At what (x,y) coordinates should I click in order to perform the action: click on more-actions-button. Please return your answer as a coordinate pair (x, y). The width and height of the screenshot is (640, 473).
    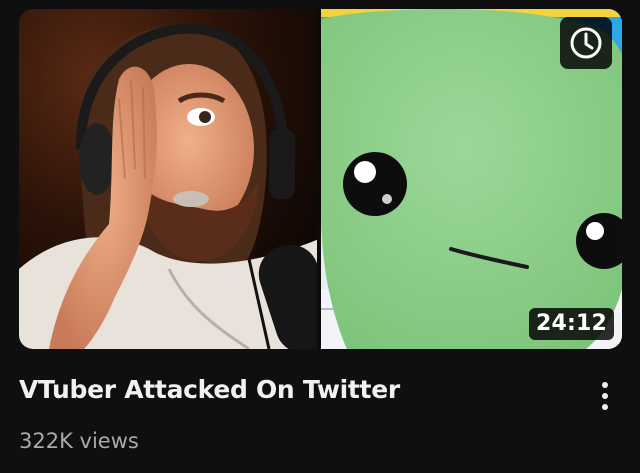
    Looking at the image, I should click on (605, 396).